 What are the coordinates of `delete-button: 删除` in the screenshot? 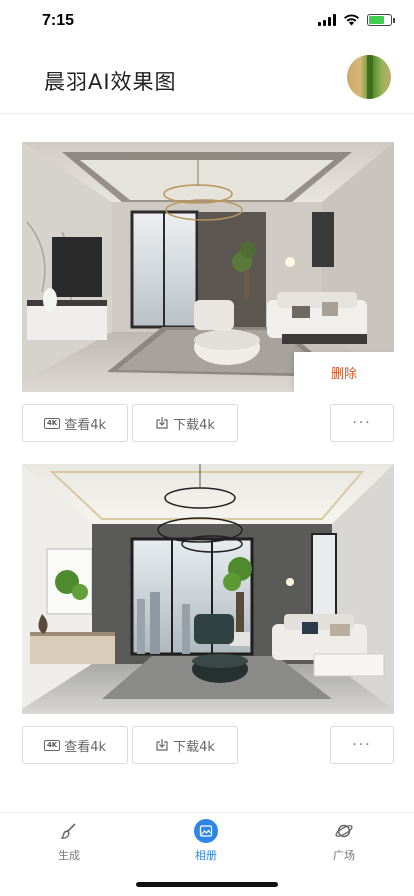 It's located at (344, 372).